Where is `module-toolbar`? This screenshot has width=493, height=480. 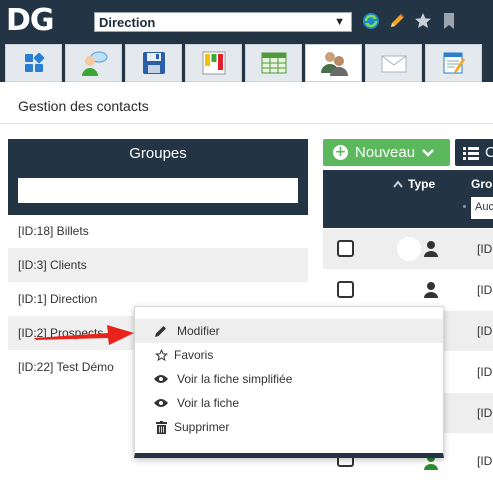 module-toolbar is located at coordinates (246, 62).